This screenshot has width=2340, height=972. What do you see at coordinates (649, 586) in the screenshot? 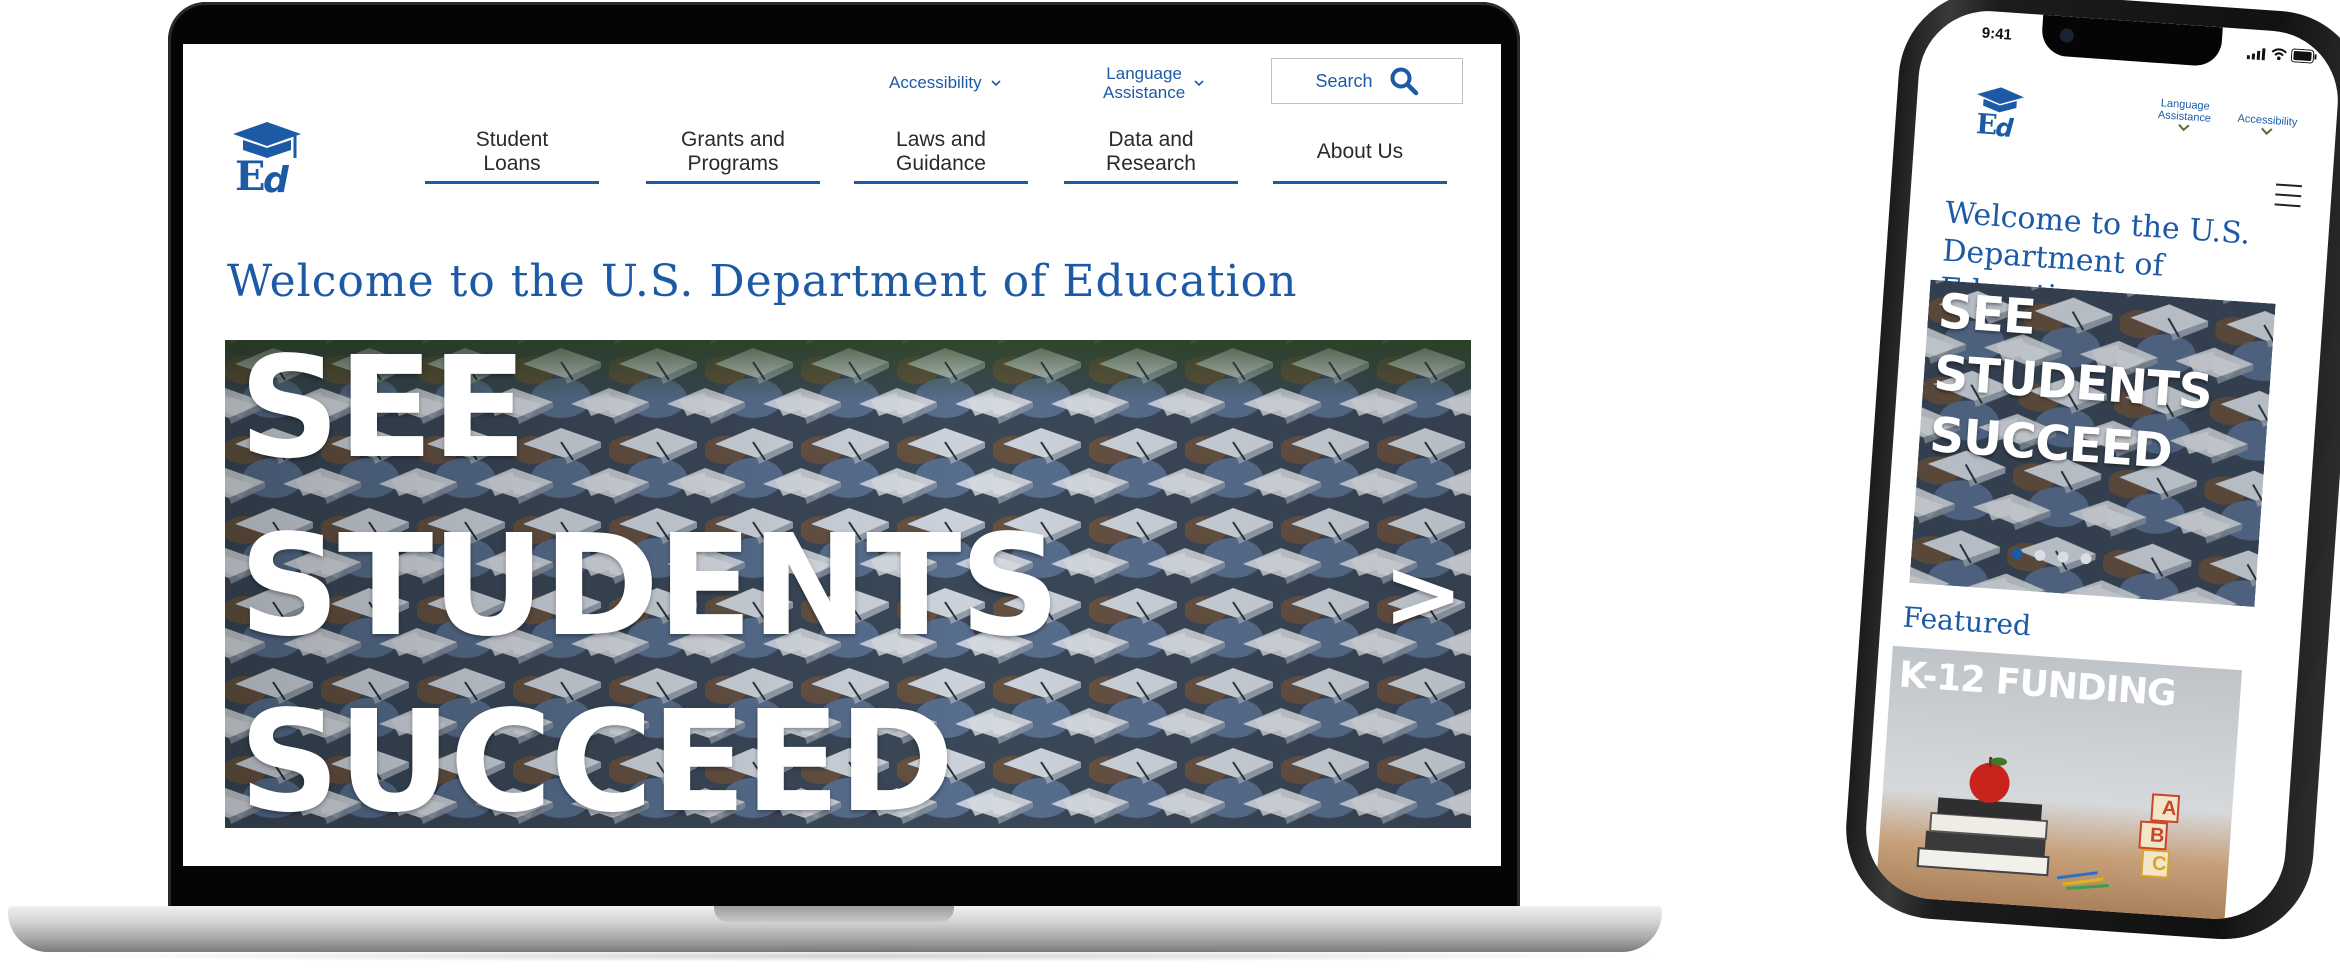
I see `hero-line-2: STUDENTS` at bounding box center [649, 586].